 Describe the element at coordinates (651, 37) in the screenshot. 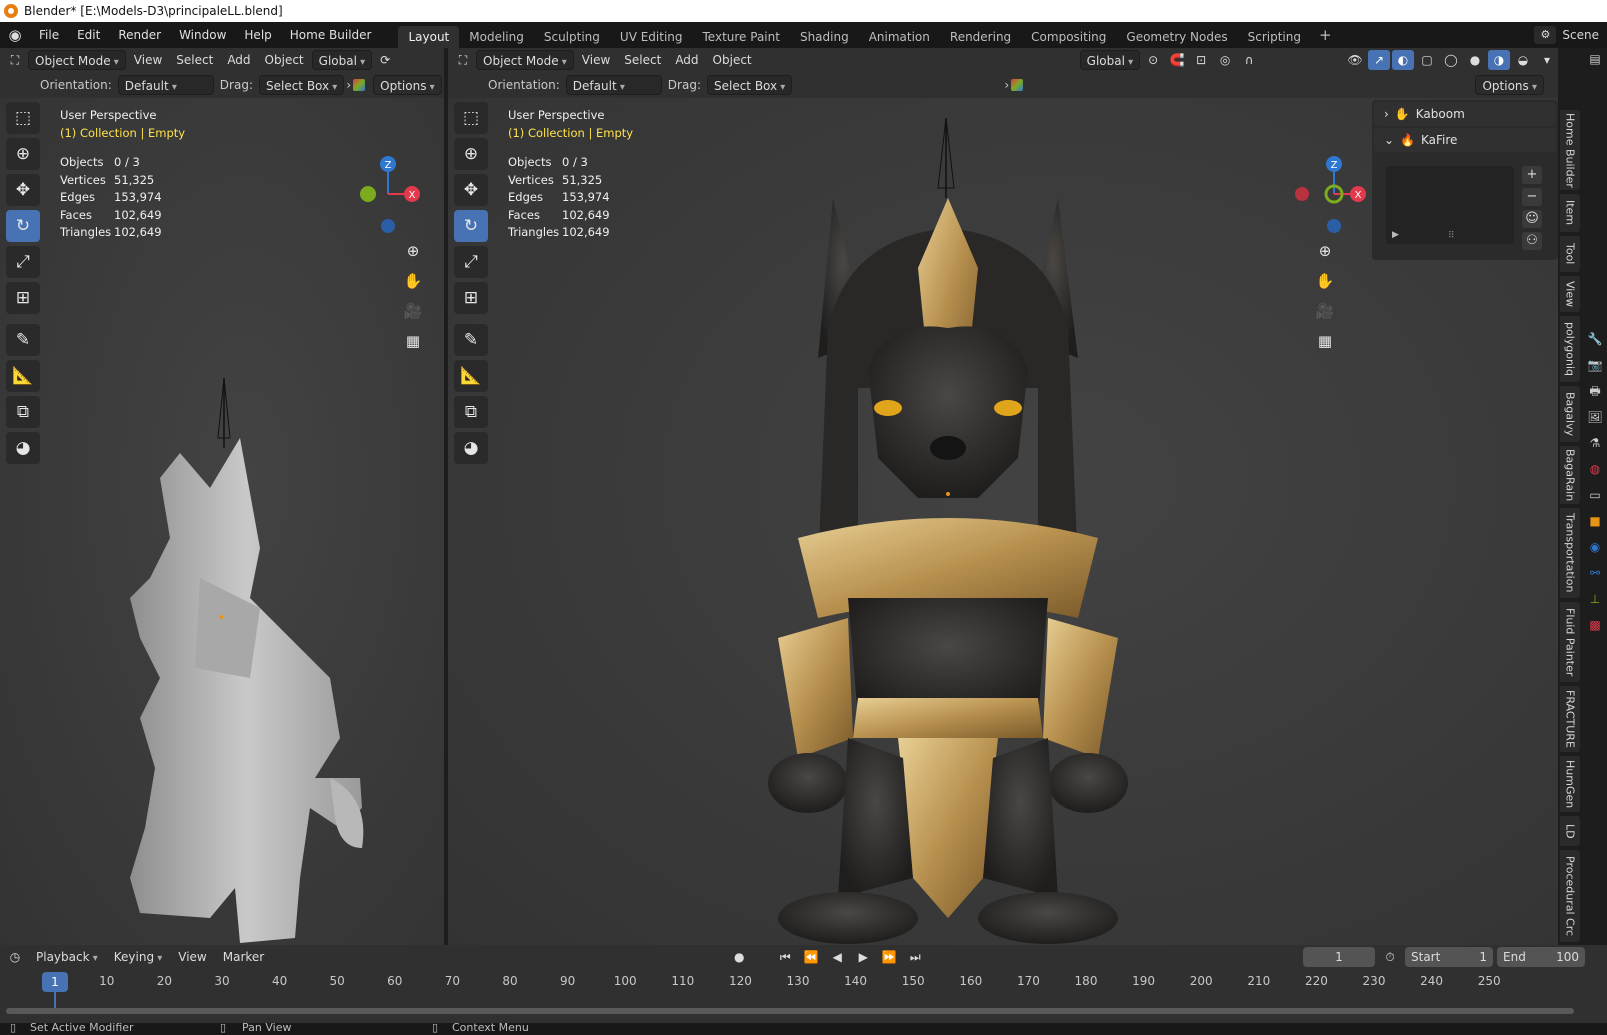

I see `tab-uv-editing: UV Editing` at that location.